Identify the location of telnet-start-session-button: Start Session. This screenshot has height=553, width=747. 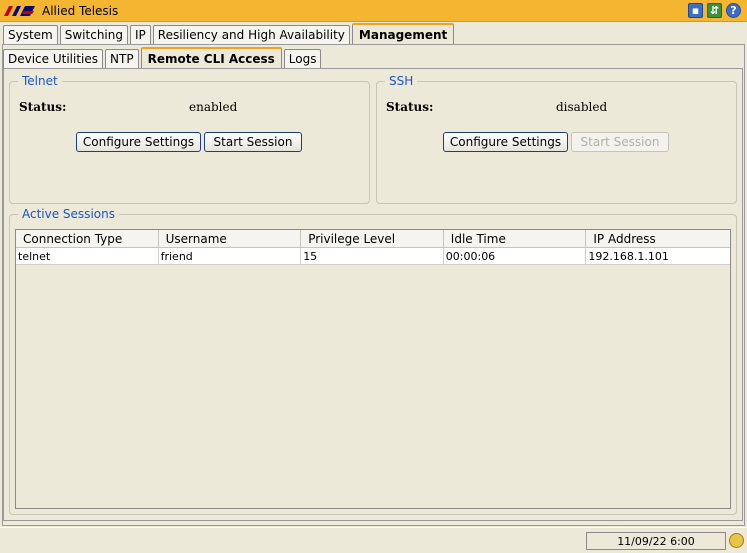
(253, 142).